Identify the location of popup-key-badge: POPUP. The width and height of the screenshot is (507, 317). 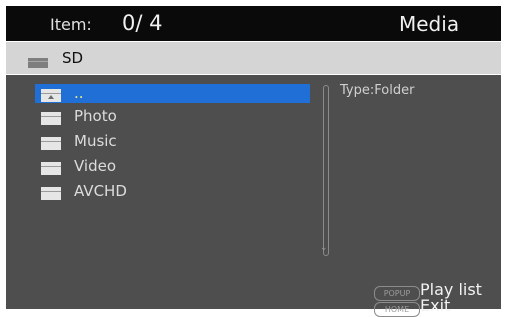
(397, 293).